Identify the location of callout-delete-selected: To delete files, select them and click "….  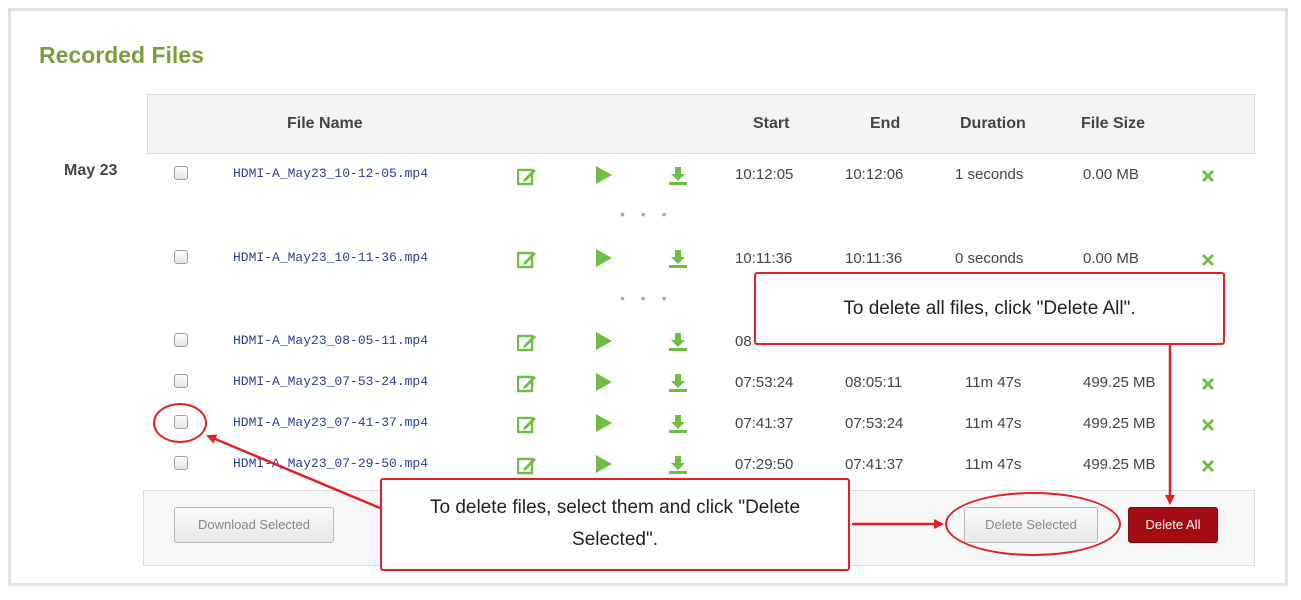
(615, 524).